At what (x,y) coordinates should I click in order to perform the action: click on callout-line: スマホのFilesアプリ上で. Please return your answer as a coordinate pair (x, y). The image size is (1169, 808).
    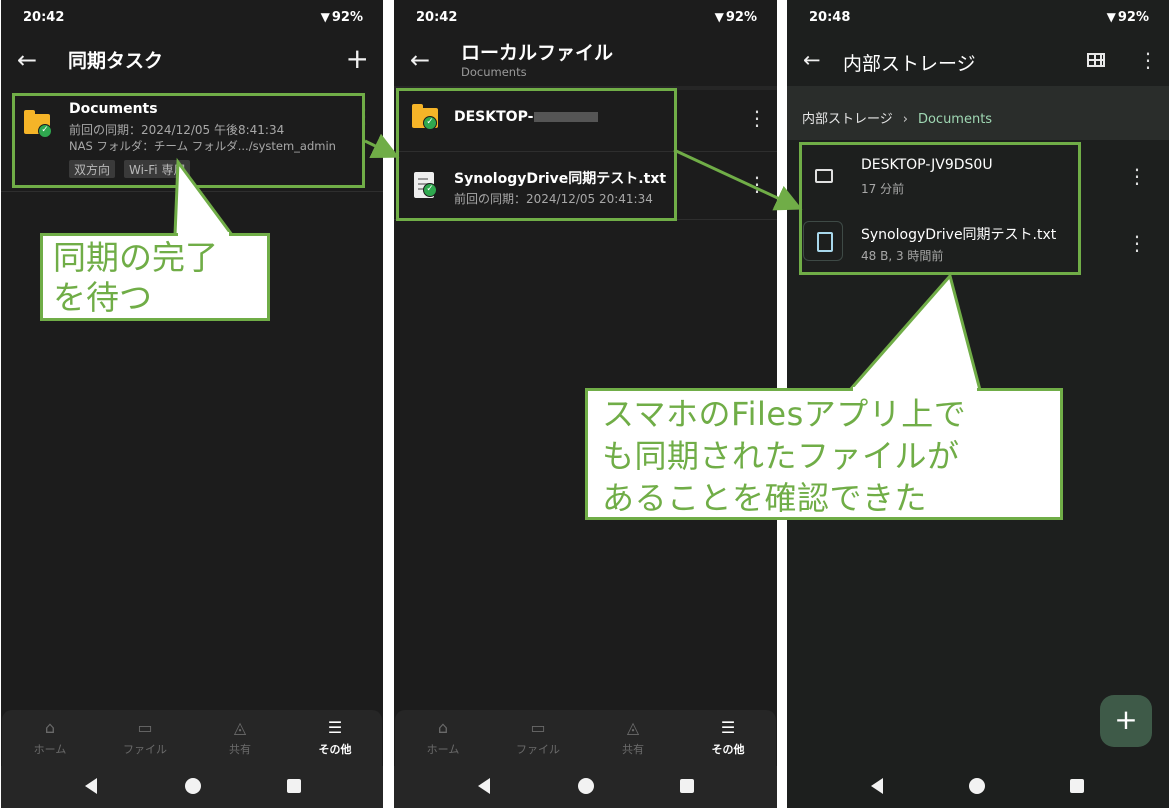
    Looking at the image, I should click on (784, 414).